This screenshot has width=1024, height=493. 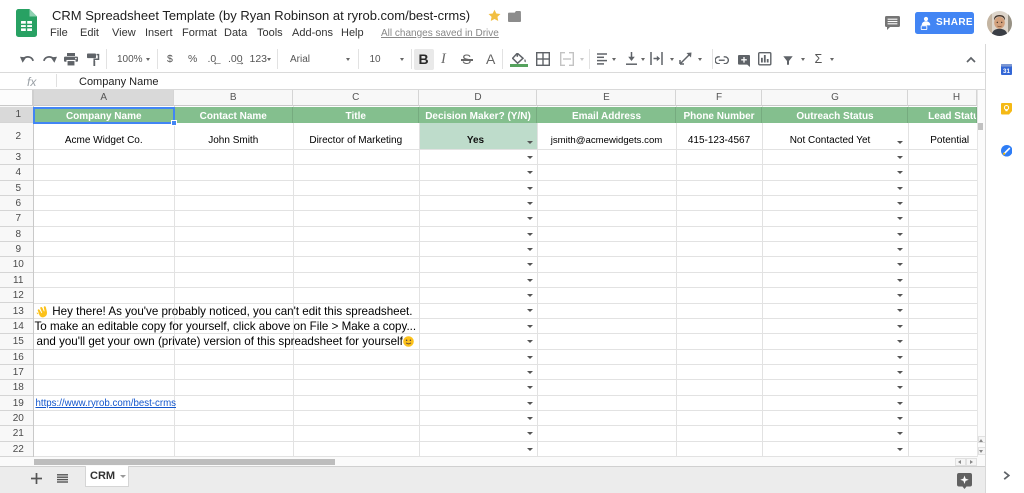 I want to click on svg-text: 31, so click(x=1006, y=70).